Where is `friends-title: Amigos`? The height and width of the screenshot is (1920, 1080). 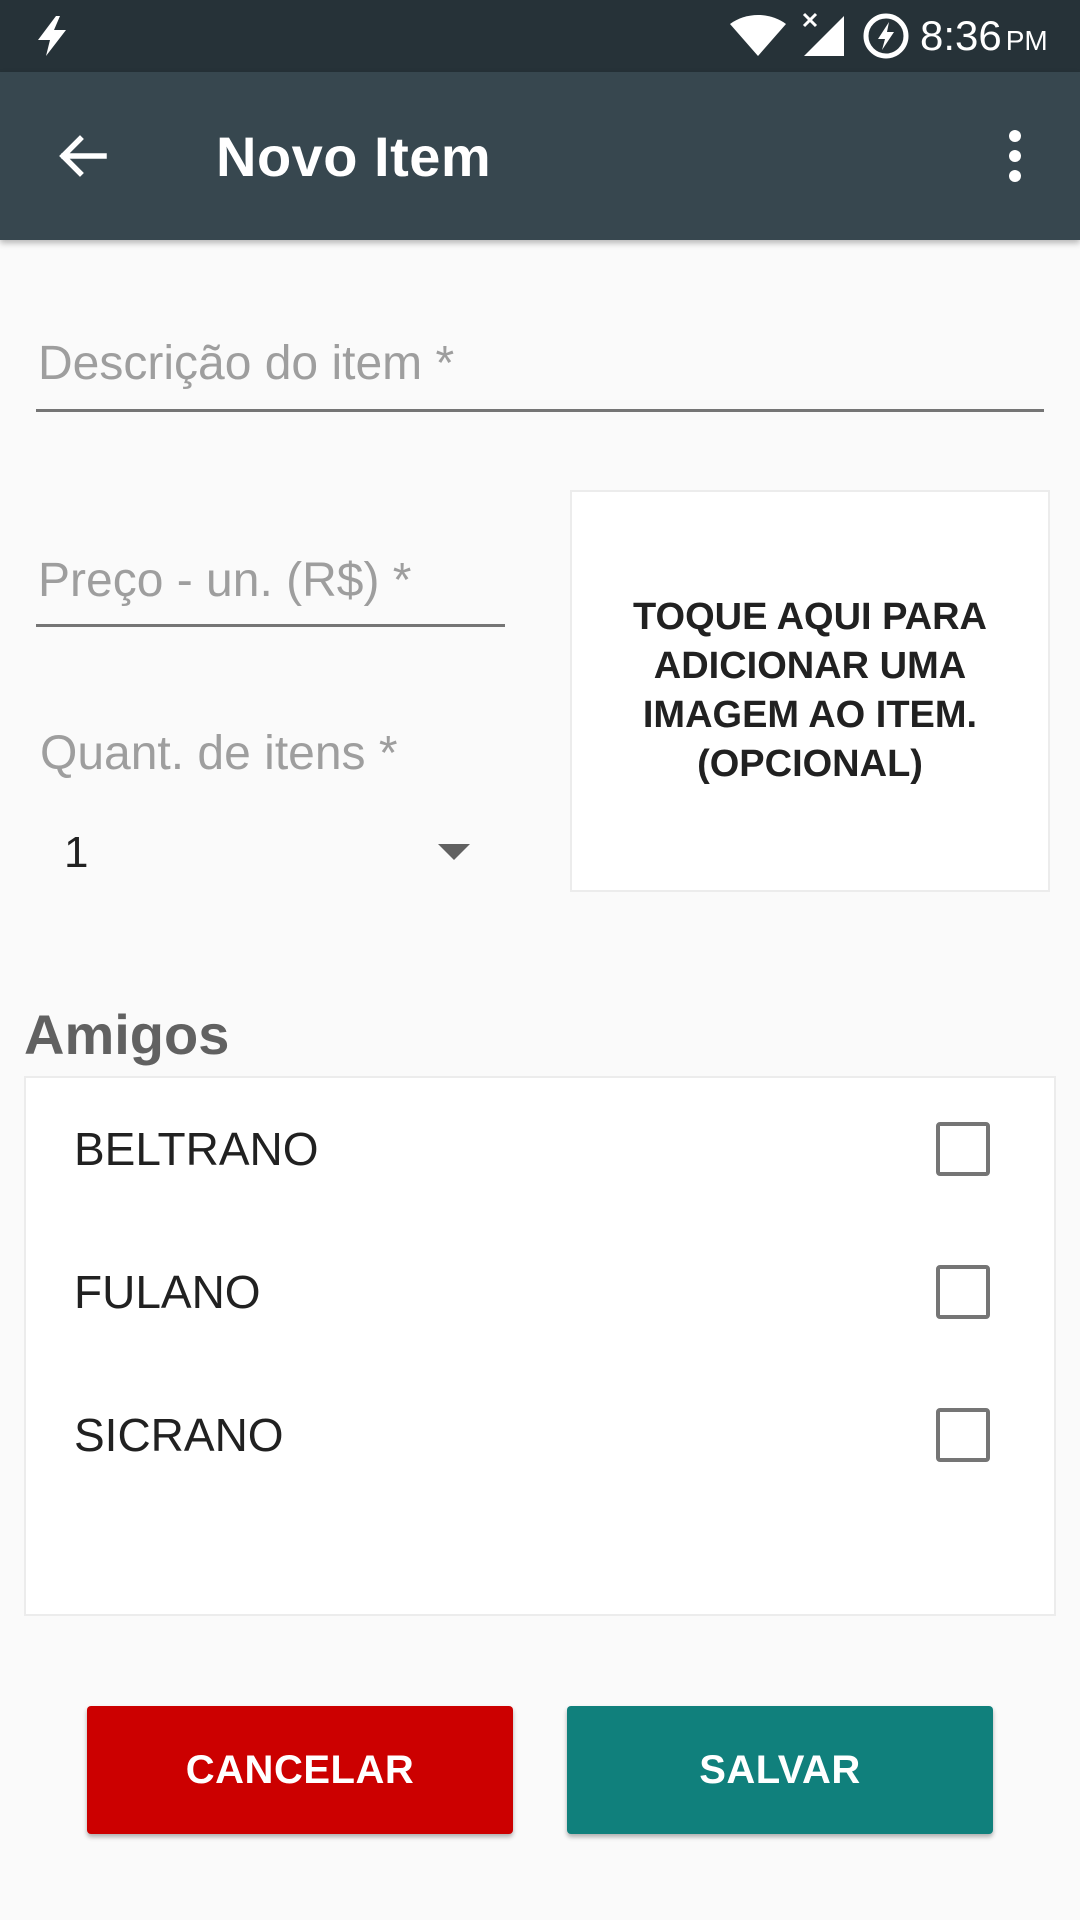 friends-title: Amigos is located at coordinates (127, 1034).